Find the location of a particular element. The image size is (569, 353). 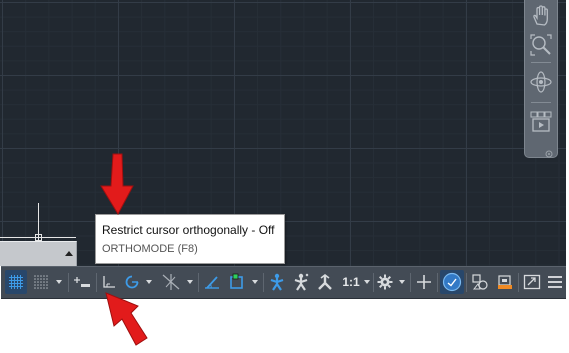

workspace-dropdown is located at coordinates (402, 282).